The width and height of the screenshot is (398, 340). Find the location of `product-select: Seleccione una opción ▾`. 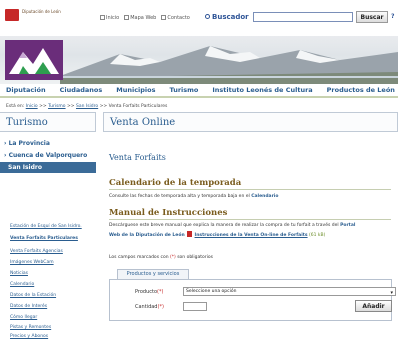

product-select: Seleccione una opción ▾ is located at coordinates (289, 291).